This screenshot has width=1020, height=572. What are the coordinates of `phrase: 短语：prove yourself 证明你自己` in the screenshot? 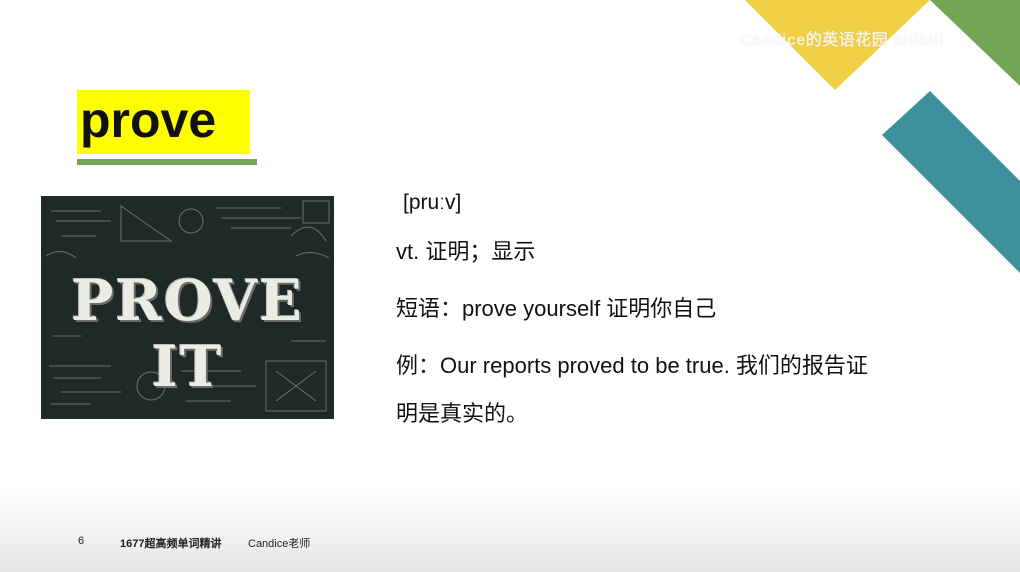 It's located at (556, 308).